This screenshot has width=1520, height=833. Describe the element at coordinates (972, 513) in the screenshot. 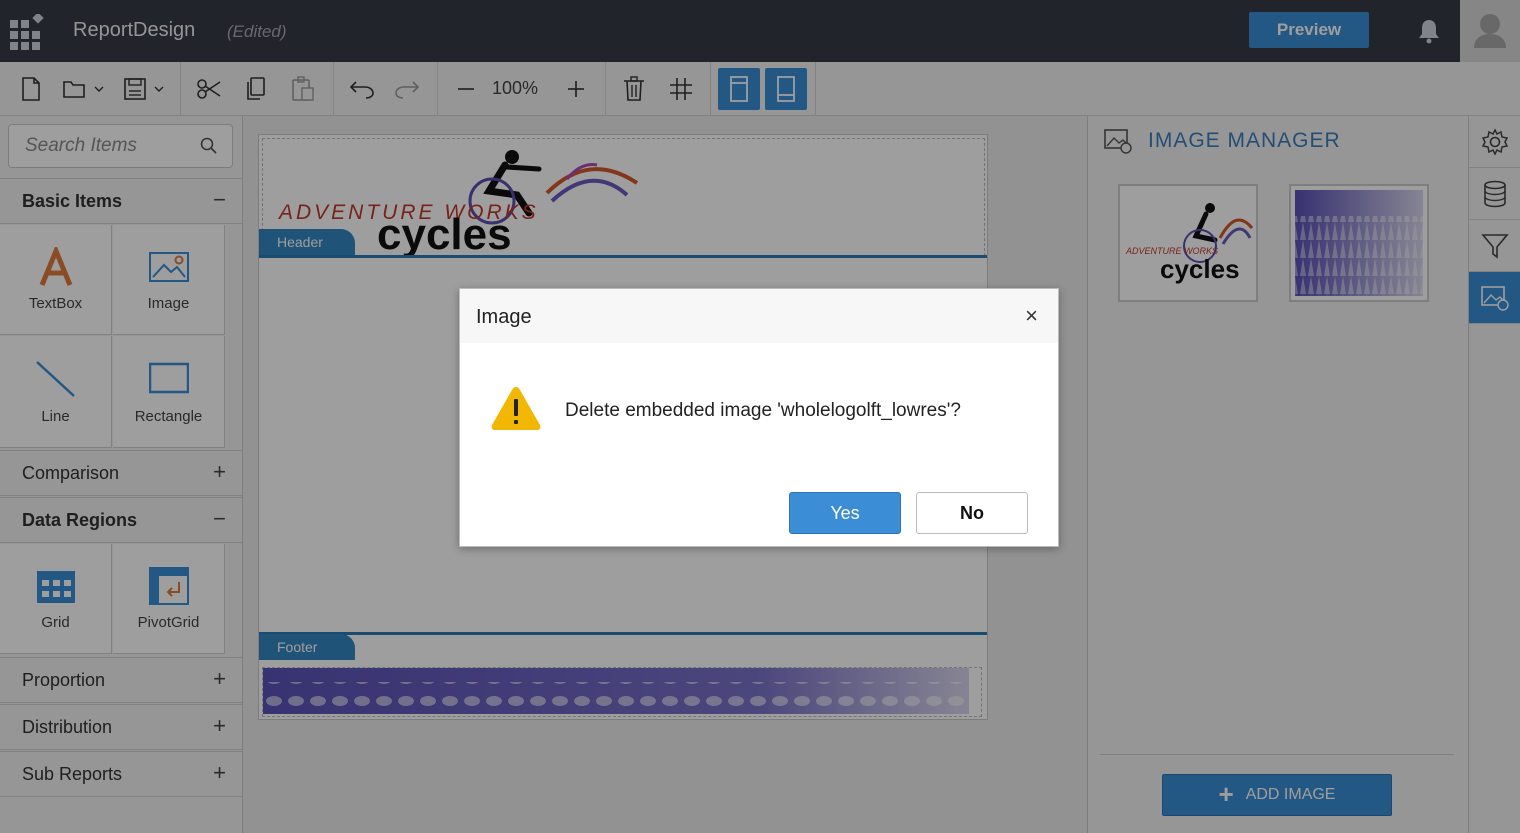

I see `no-button: No` at that location.